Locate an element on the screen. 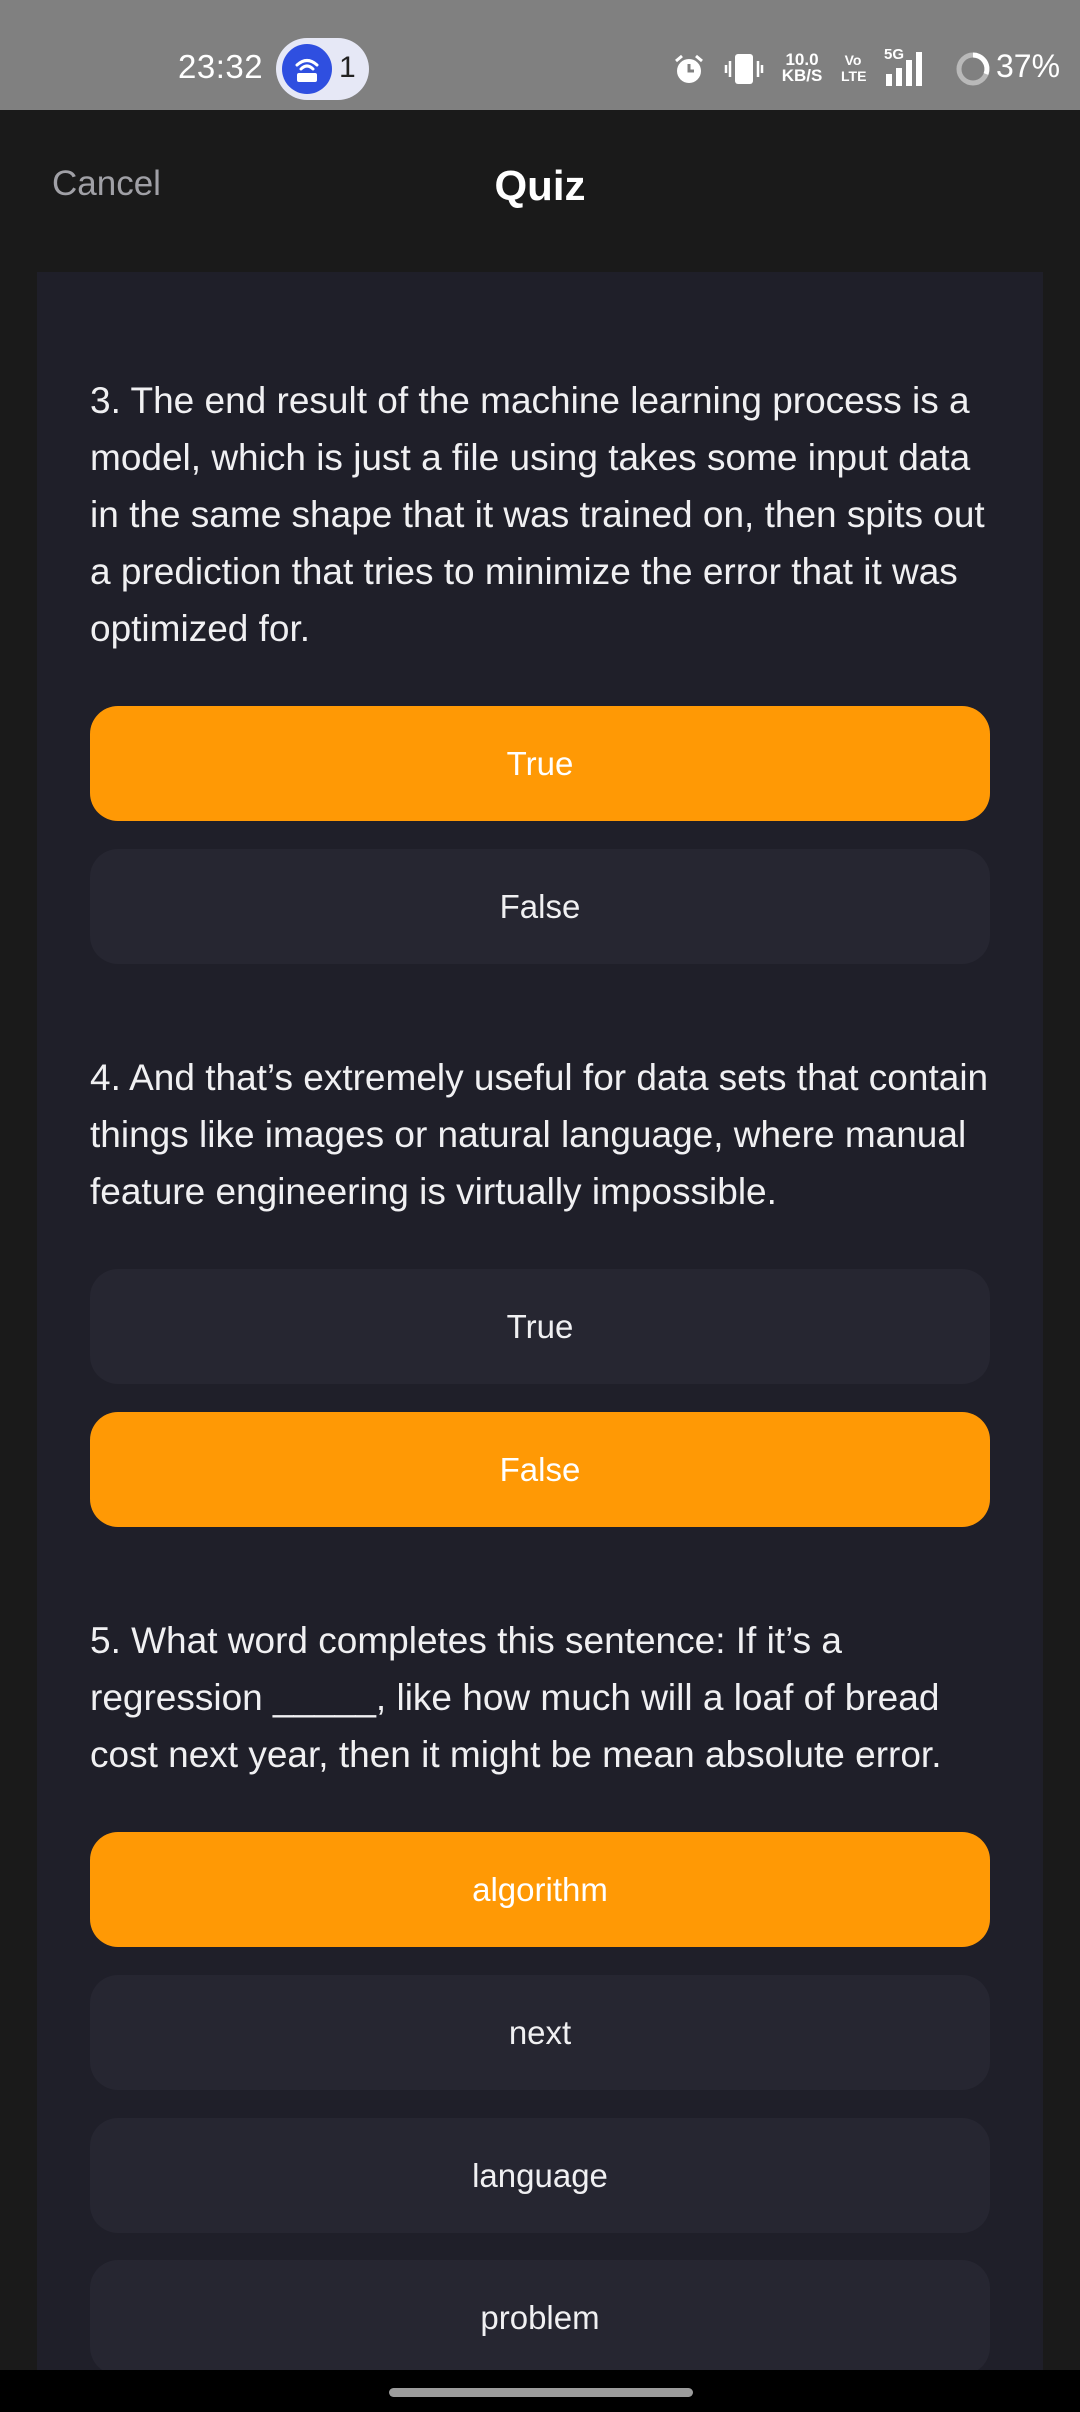 Image resolution: width=1080 pixels, height=2412 pixels. gesture-bar is located at coordinates (540, 2391).